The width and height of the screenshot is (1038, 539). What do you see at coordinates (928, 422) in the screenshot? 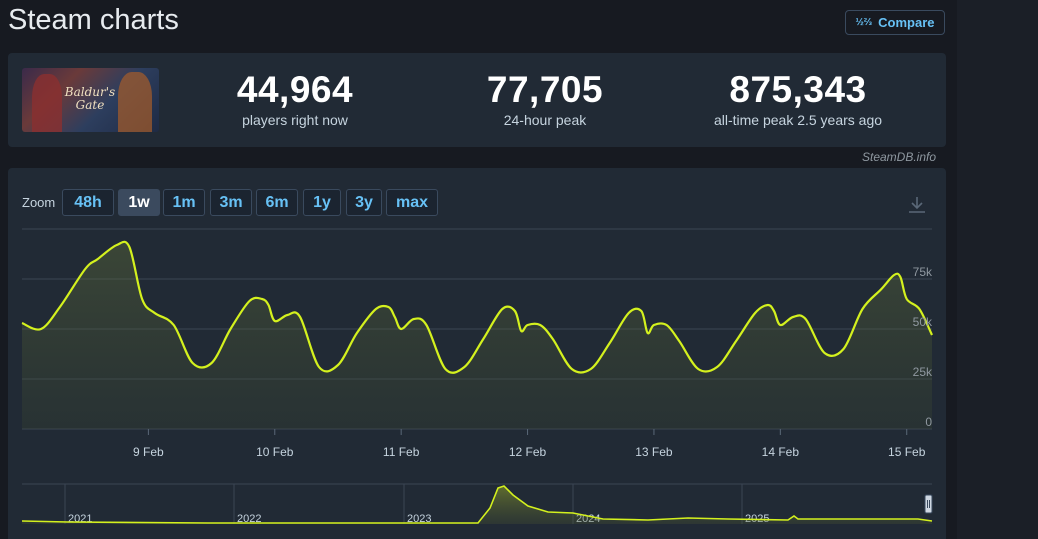
I see `y-tick-label: 0` at bounding box center [928, 422].